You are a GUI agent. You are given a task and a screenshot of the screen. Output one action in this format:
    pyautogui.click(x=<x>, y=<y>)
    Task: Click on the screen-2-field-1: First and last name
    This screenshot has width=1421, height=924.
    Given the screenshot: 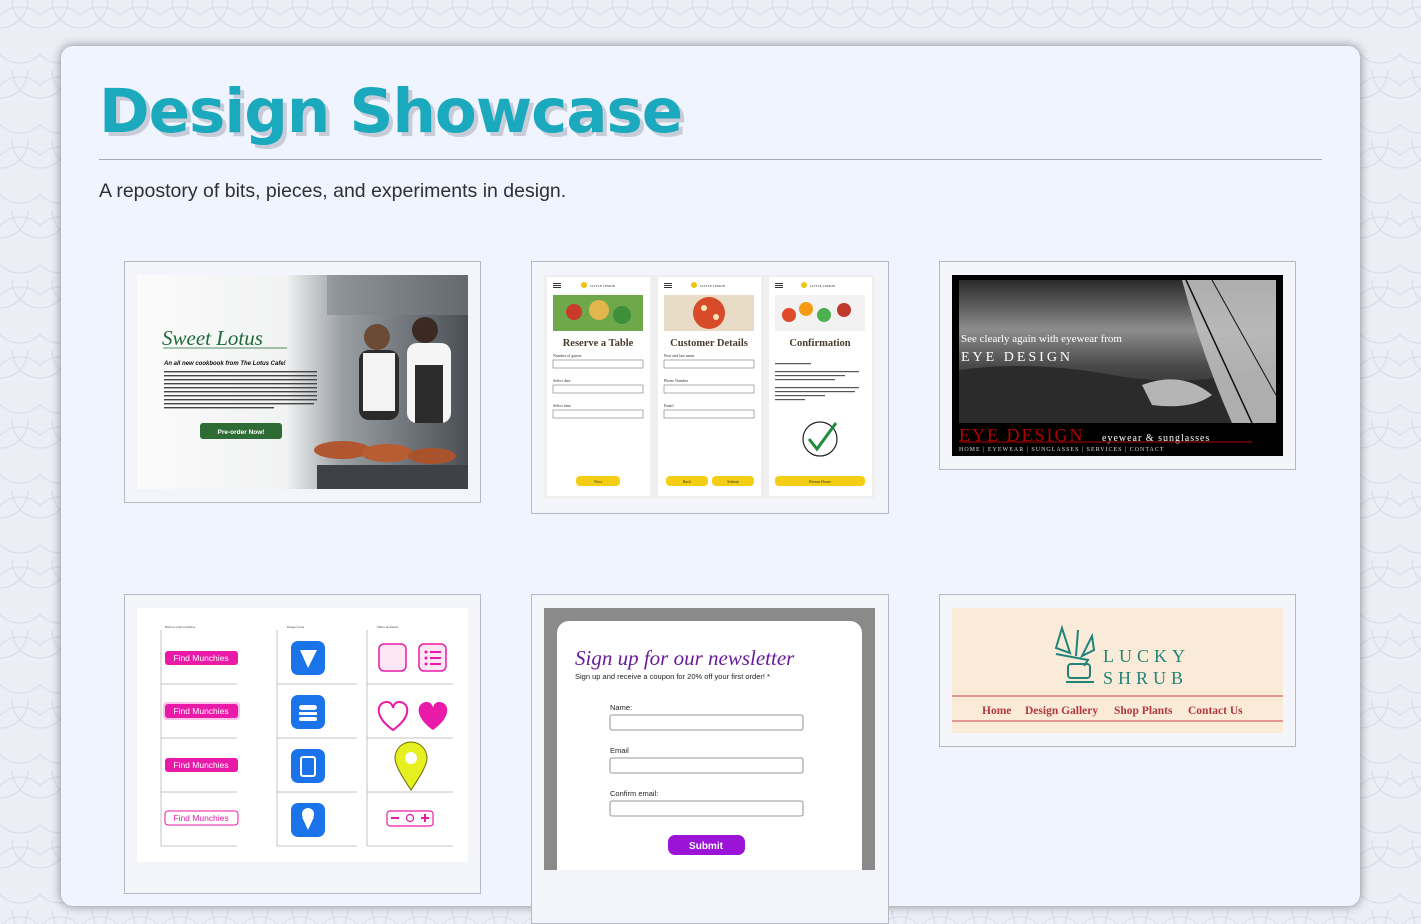 What is the action you would take?
    pyautogui.click(x=679, y=355)
    